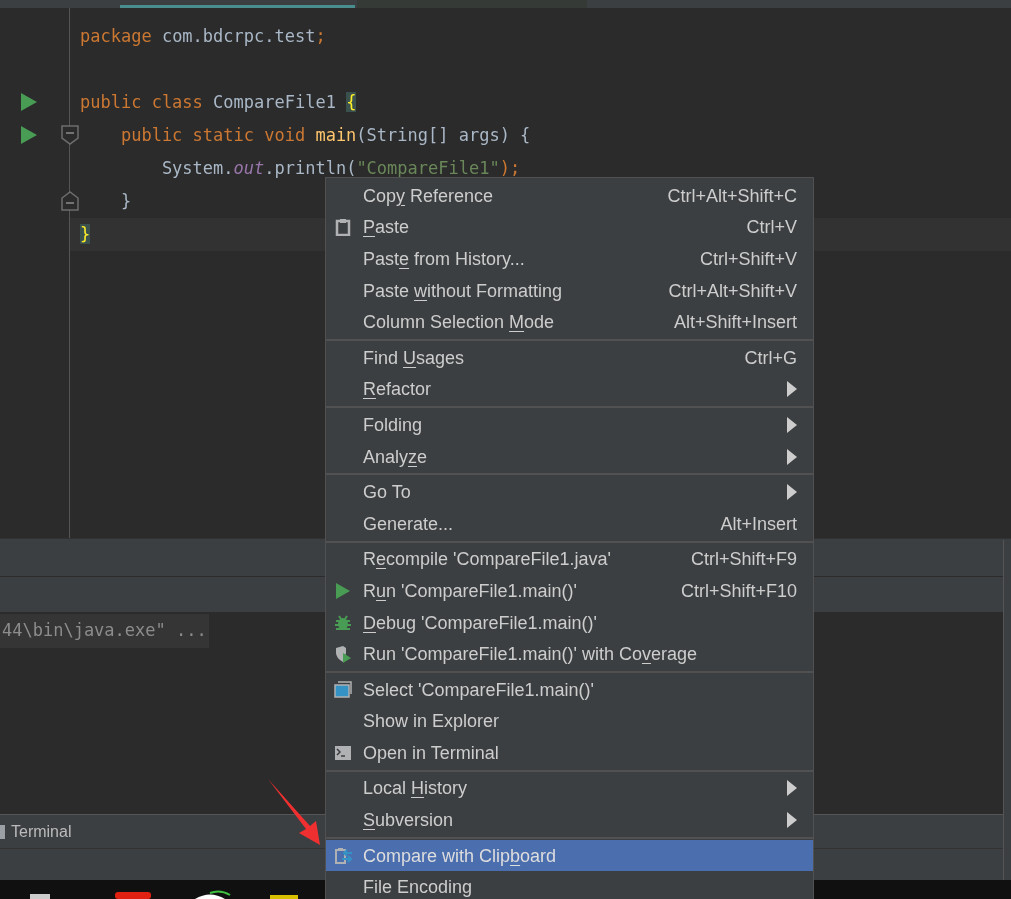 This screenshot has height=899, width=1011. Describe the element at coordinates (41, 831) in the screenshot. I see `terminal-tab: Terminal` at that location.